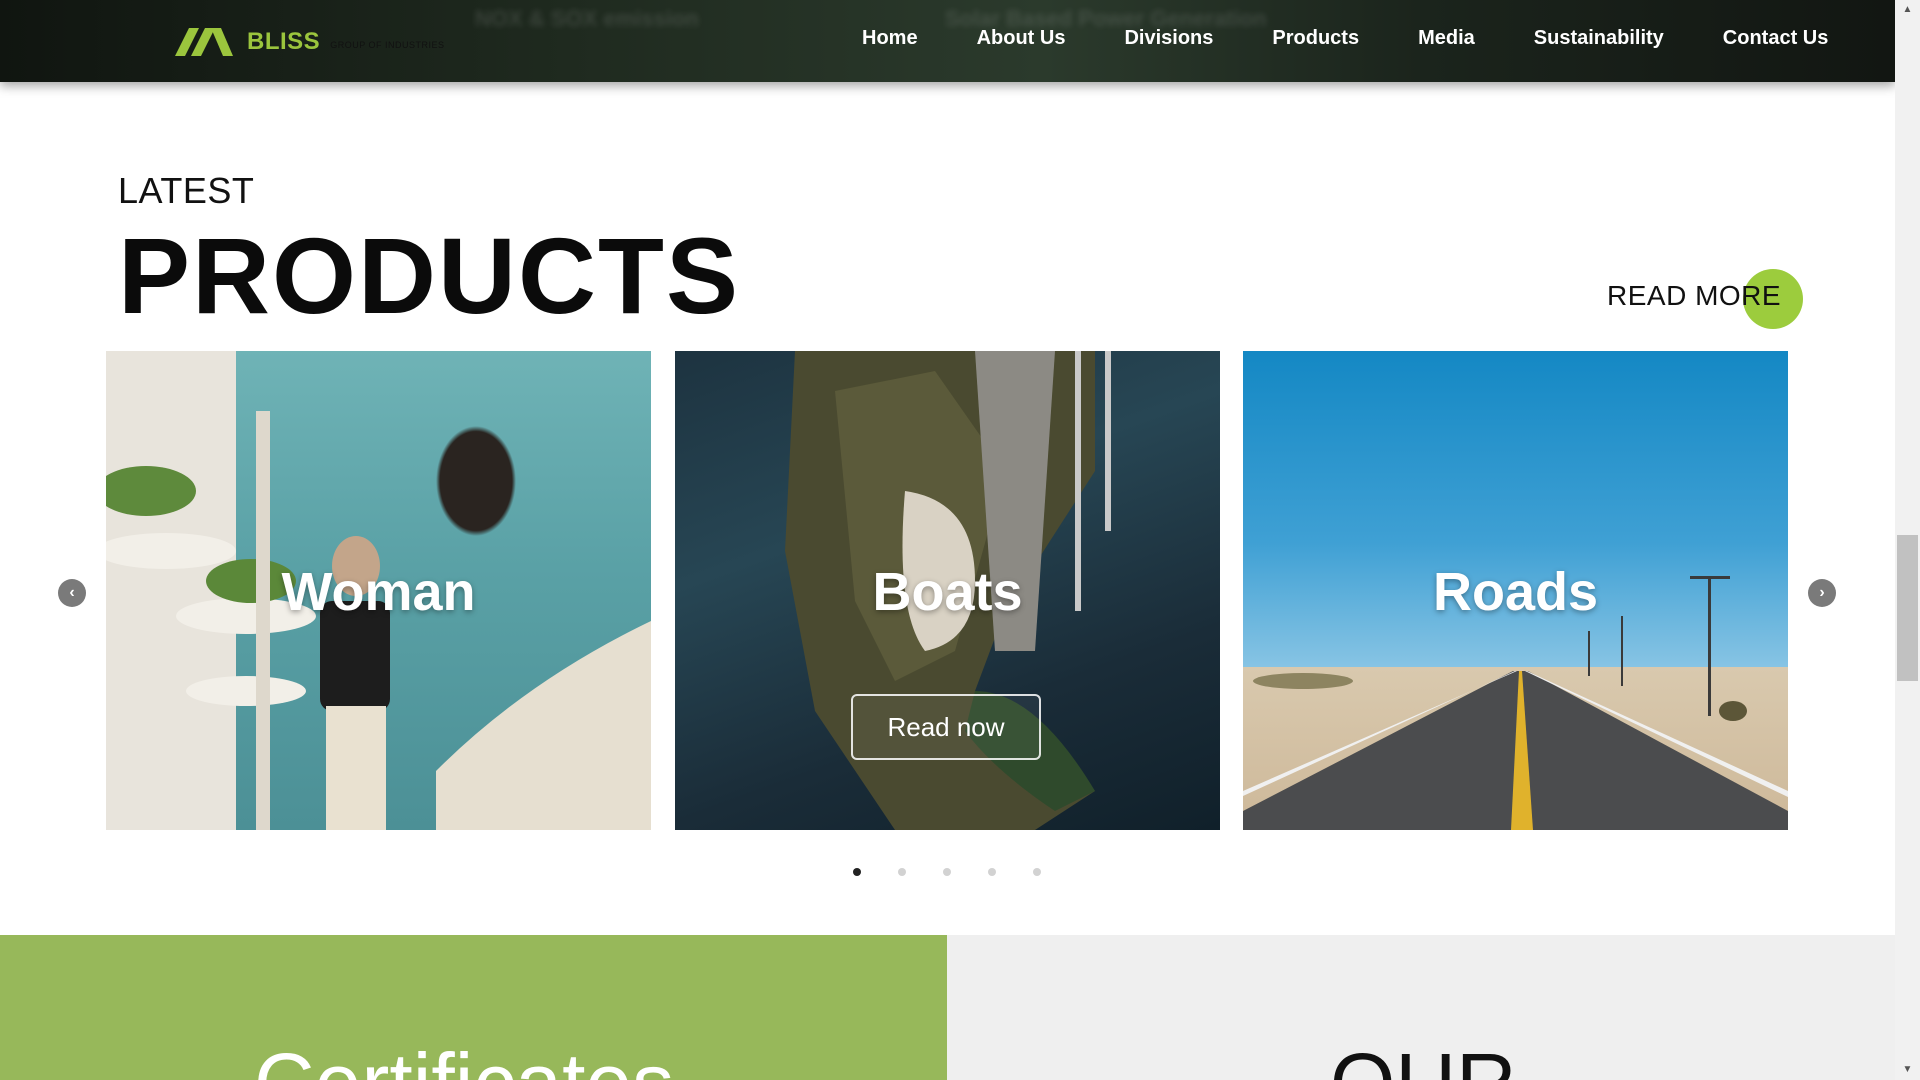 The height and width of the screenshot is (1080, 1920). I want to click on product-card-roads: Roads, so click(1515, 590).